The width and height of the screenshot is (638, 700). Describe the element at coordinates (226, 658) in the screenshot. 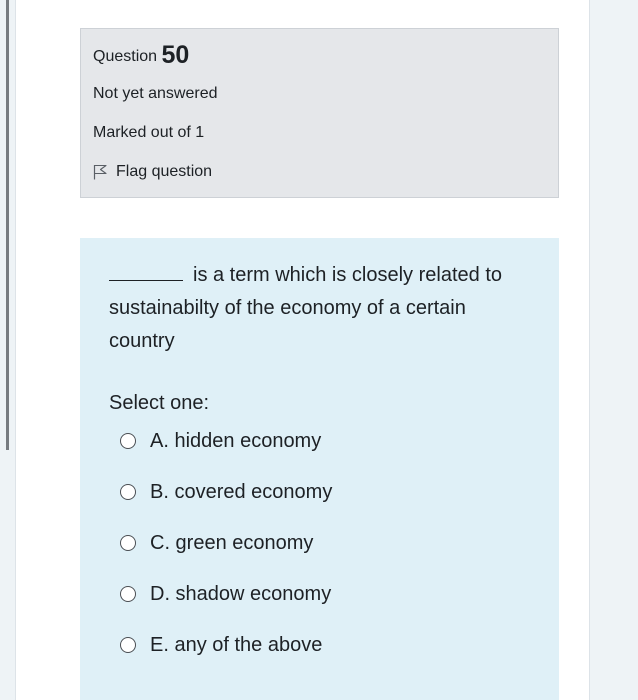

I see `answer-option-e: E. any of the above` at that location.